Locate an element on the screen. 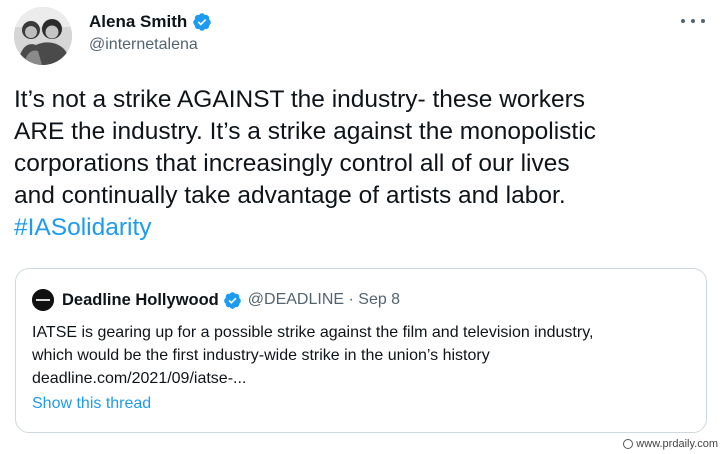 The image size is (725, 454). quoted-tweet-header: Deadline Hollywood @DEADLINE · Sep 8 is located at coordinates (216, 300).